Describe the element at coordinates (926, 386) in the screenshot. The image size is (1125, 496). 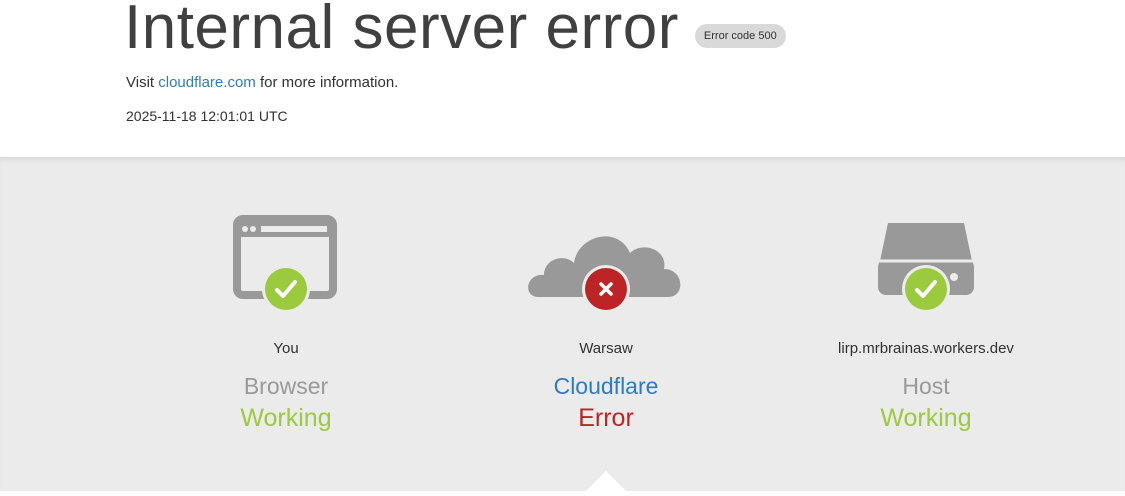
I see `node-kind: Host` at that location.